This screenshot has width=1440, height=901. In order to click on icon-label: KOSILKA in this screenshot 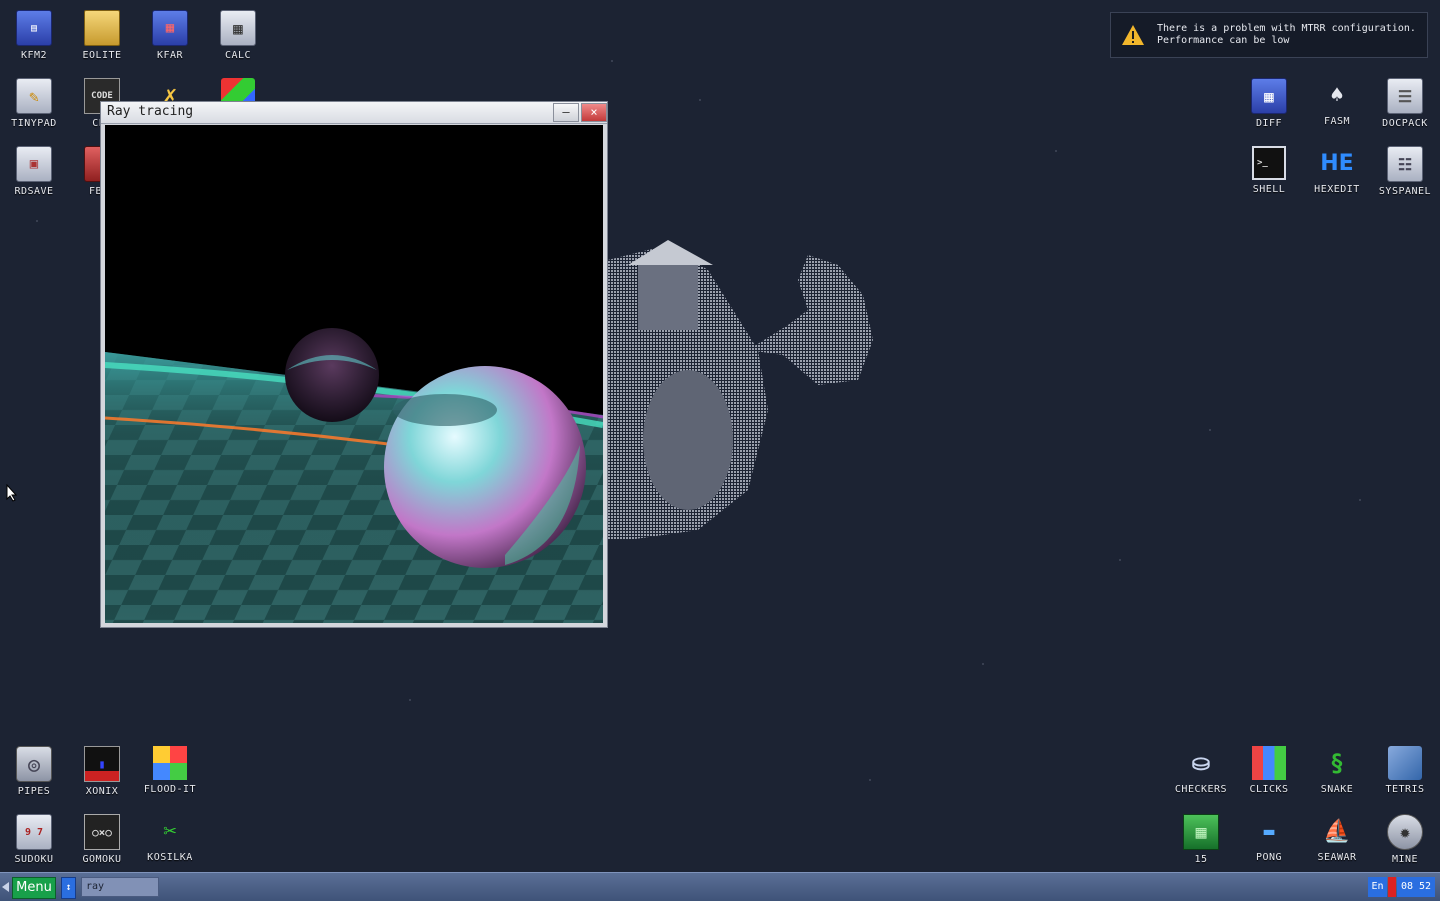, I will do `click(170, 857)`.